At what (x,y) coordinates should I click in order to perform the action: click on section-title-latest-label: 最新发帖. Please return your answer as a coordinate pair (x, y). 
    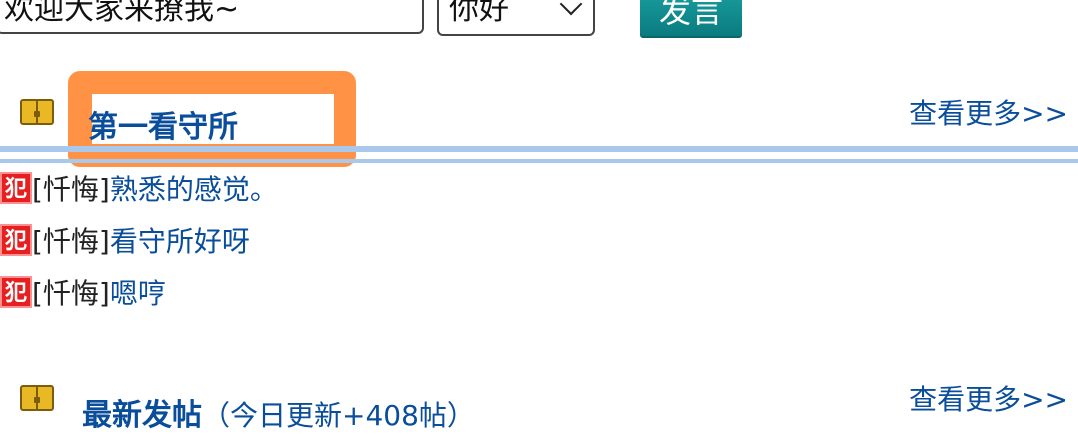
    Looking at the image, I should click on (142, 415).